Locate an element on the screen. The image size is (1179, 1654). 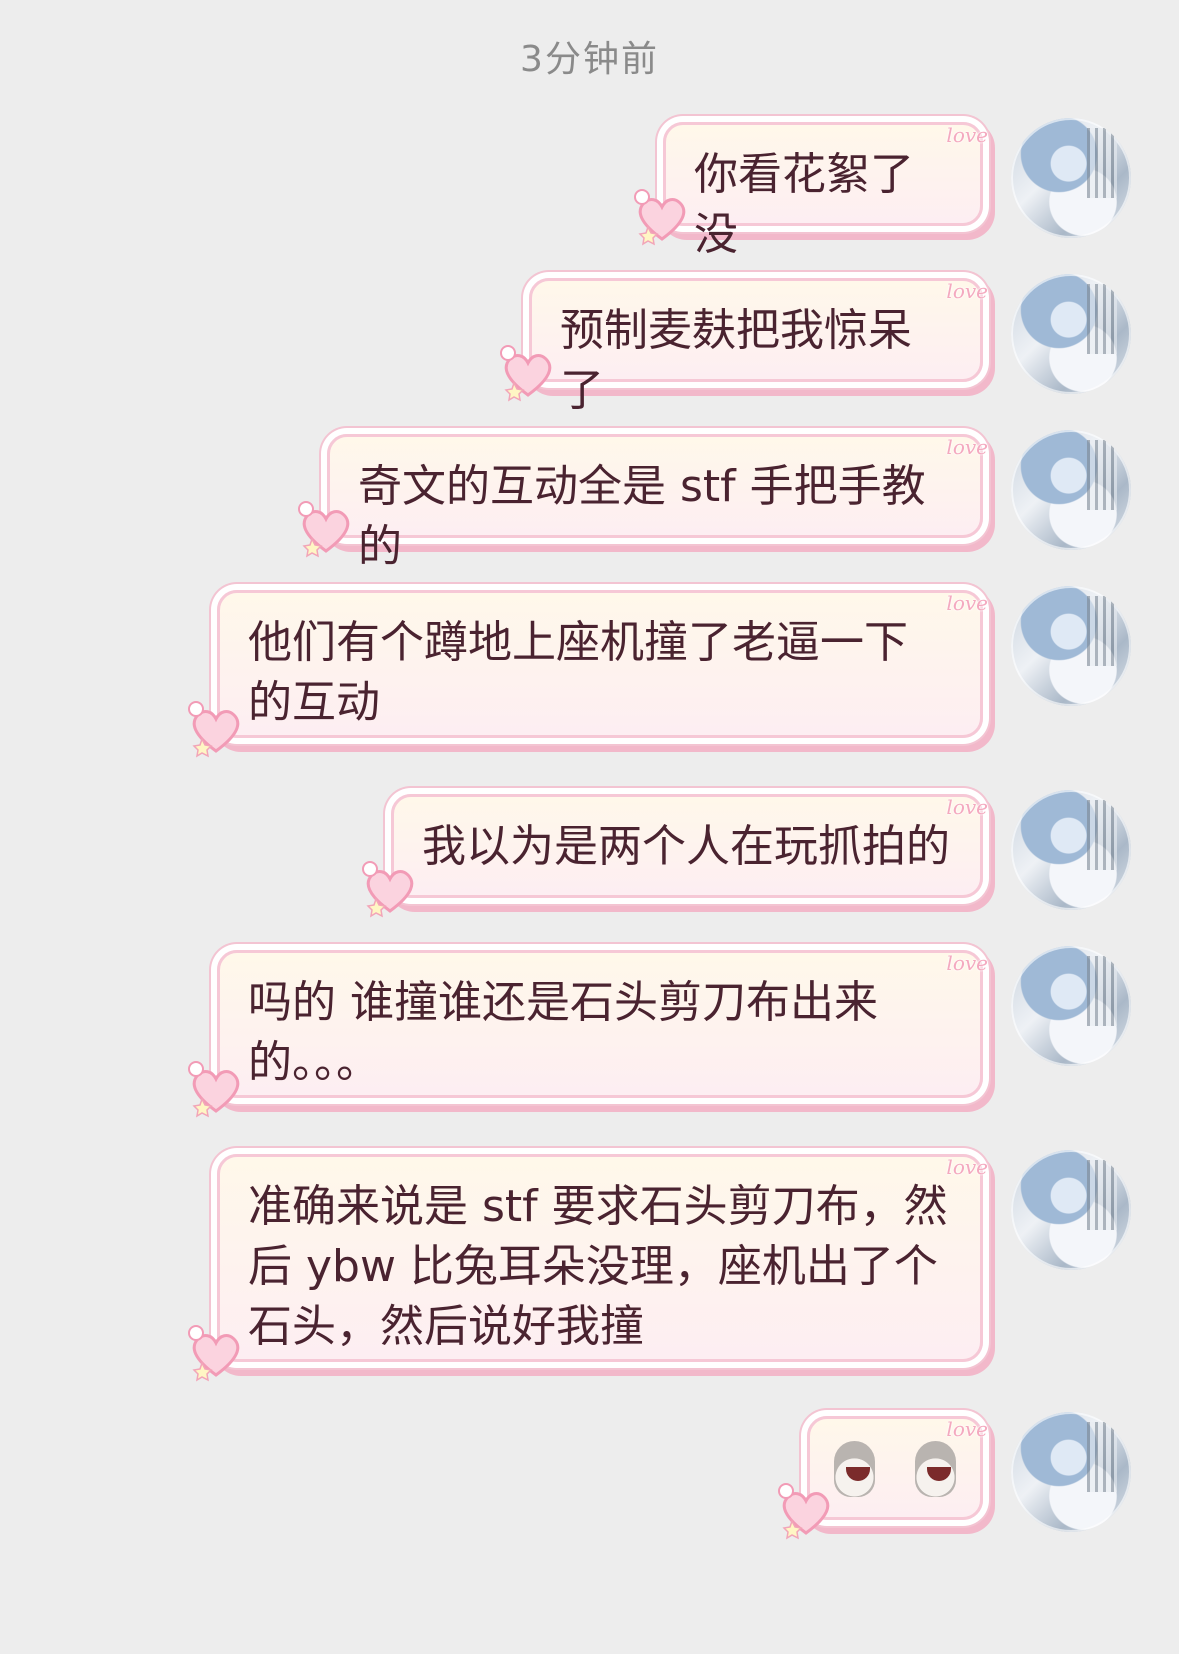
message-bubble: love is located at coordinates (883, 1478).